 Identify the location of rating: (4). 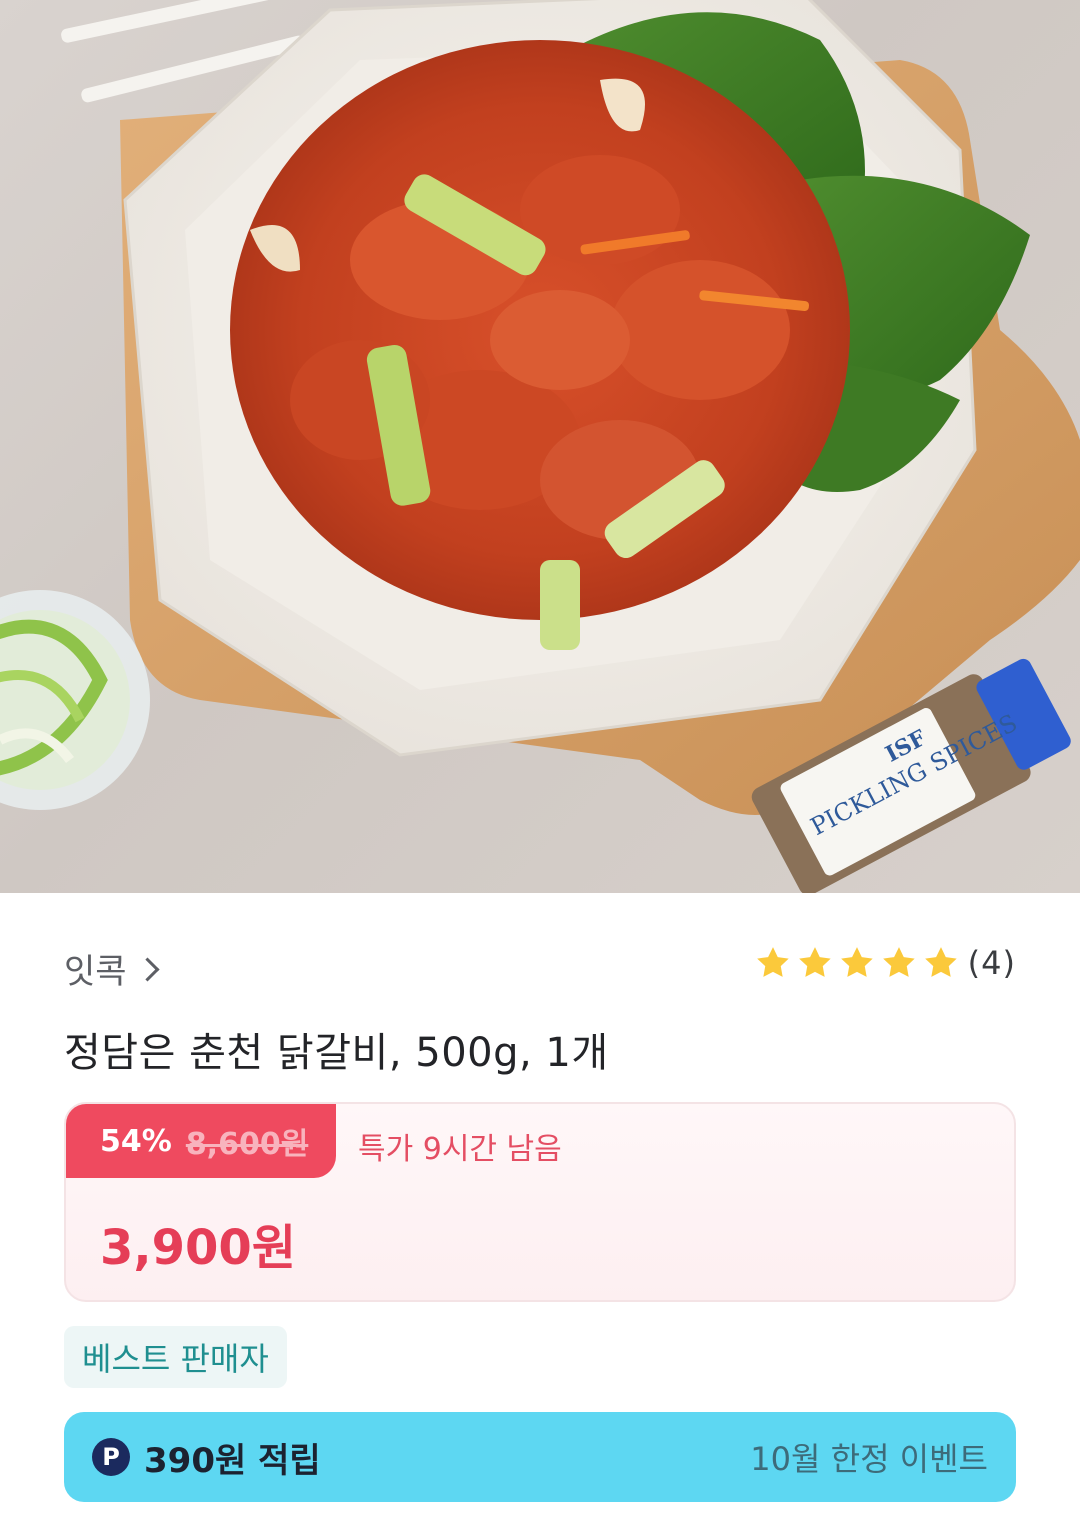
(885, 963).